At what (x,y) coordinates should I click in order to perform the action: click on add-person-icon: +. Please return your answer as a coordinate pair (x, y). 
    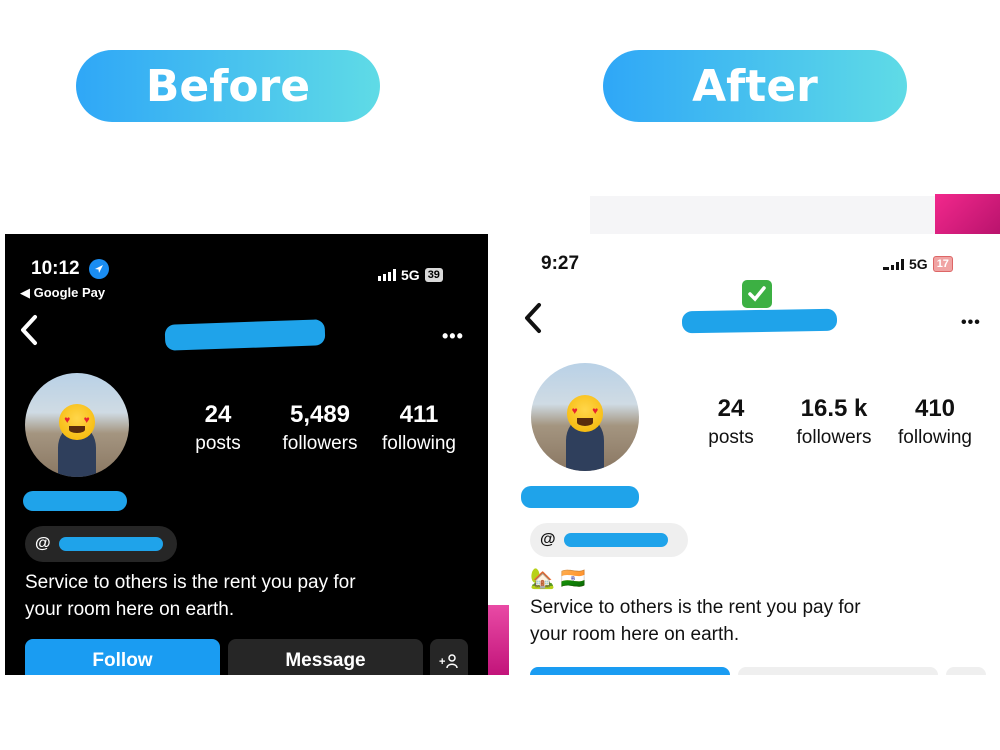
    Looking at the image, I should click on (449, 657).